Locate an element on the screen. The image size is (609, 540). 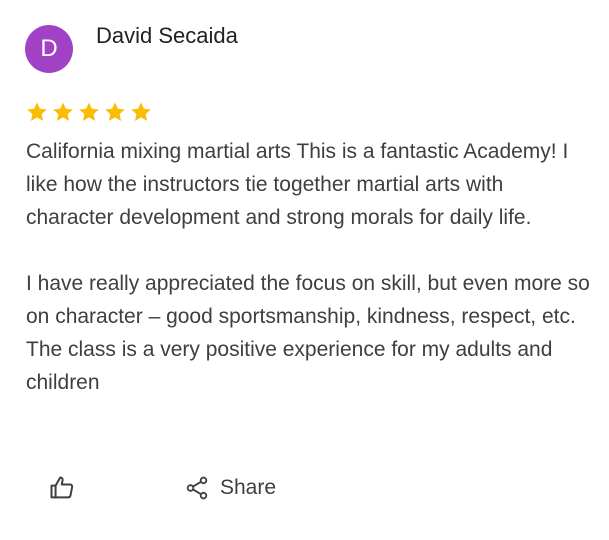
star-rating is located at coordinates (89, 112).